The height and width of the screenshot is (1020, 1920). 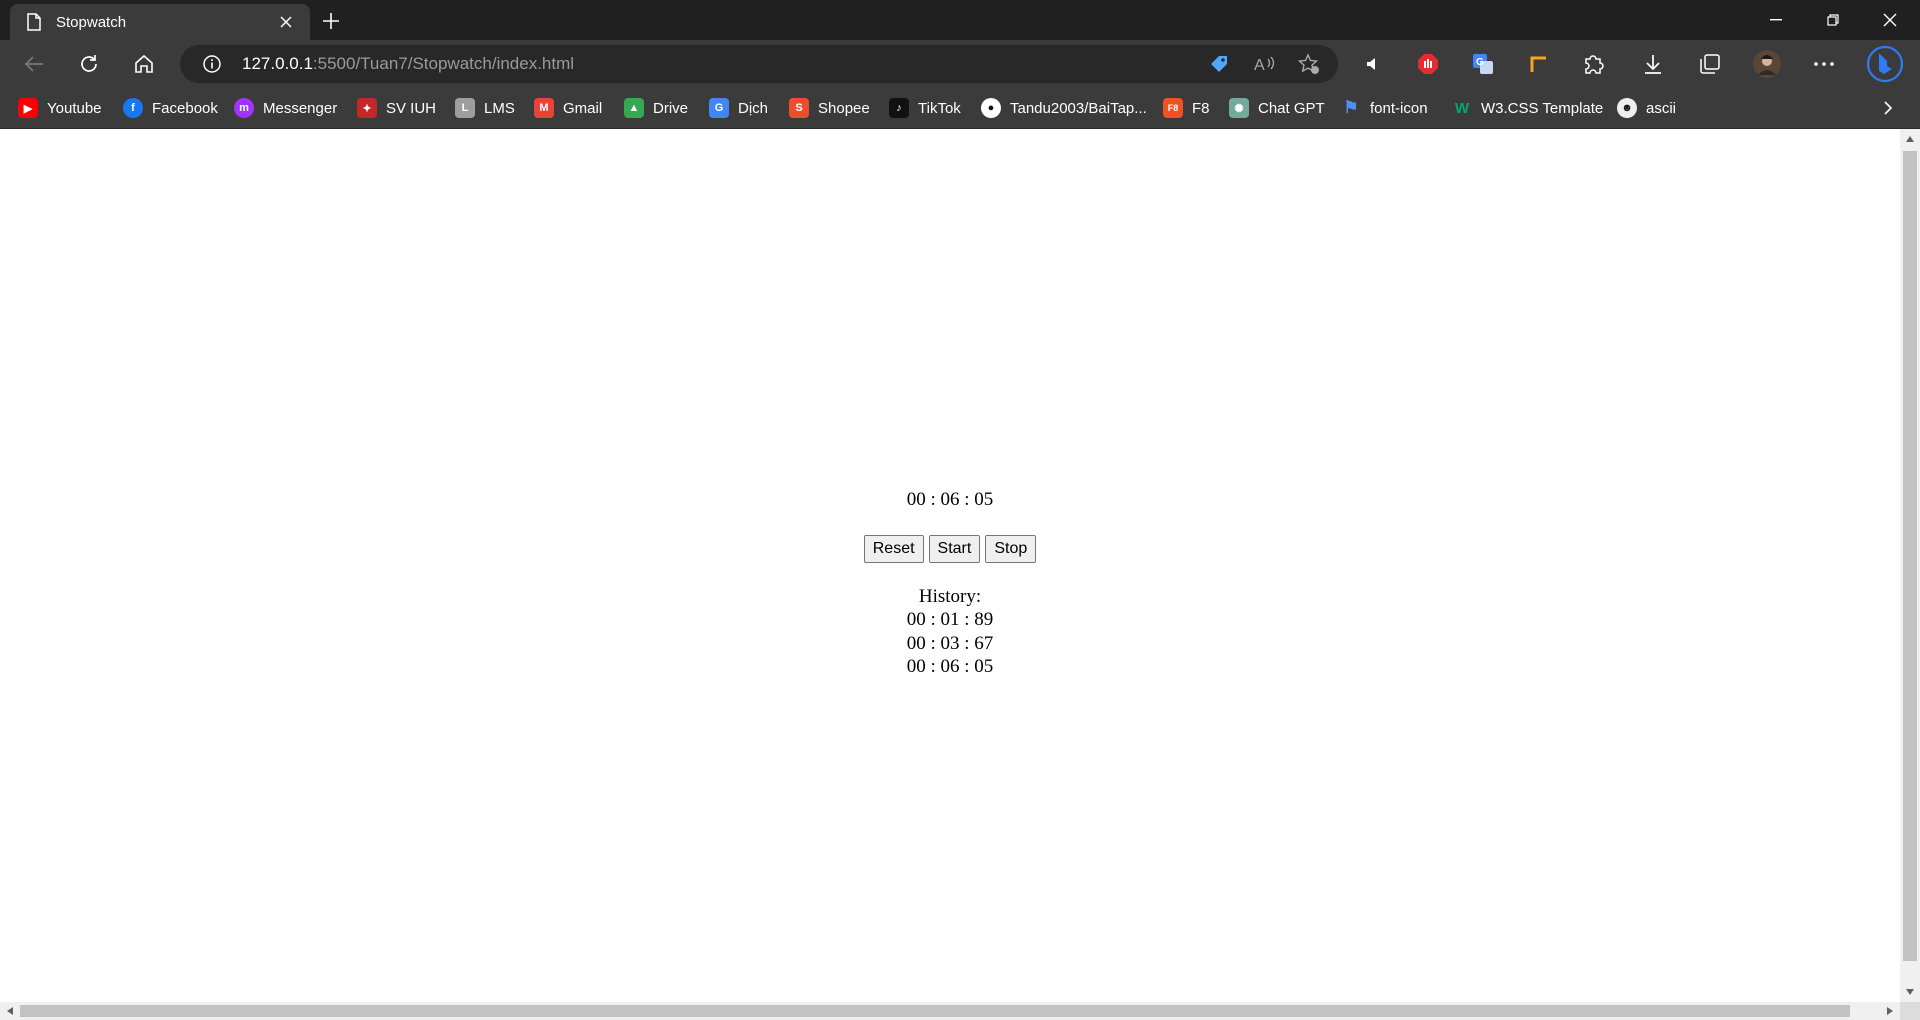 I want to click on bookmark-facebook: f Facebook, so click(x=170, y=108).